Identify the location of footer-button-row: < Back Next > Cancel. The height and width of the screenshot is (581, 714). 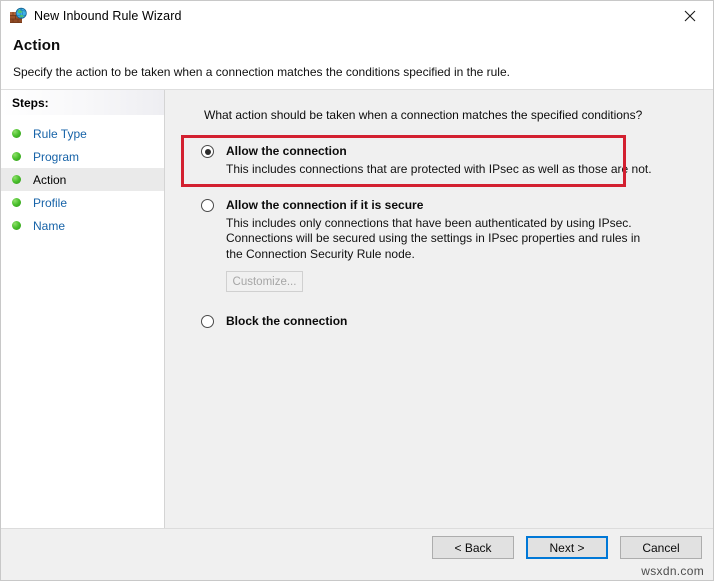
(567, 547).